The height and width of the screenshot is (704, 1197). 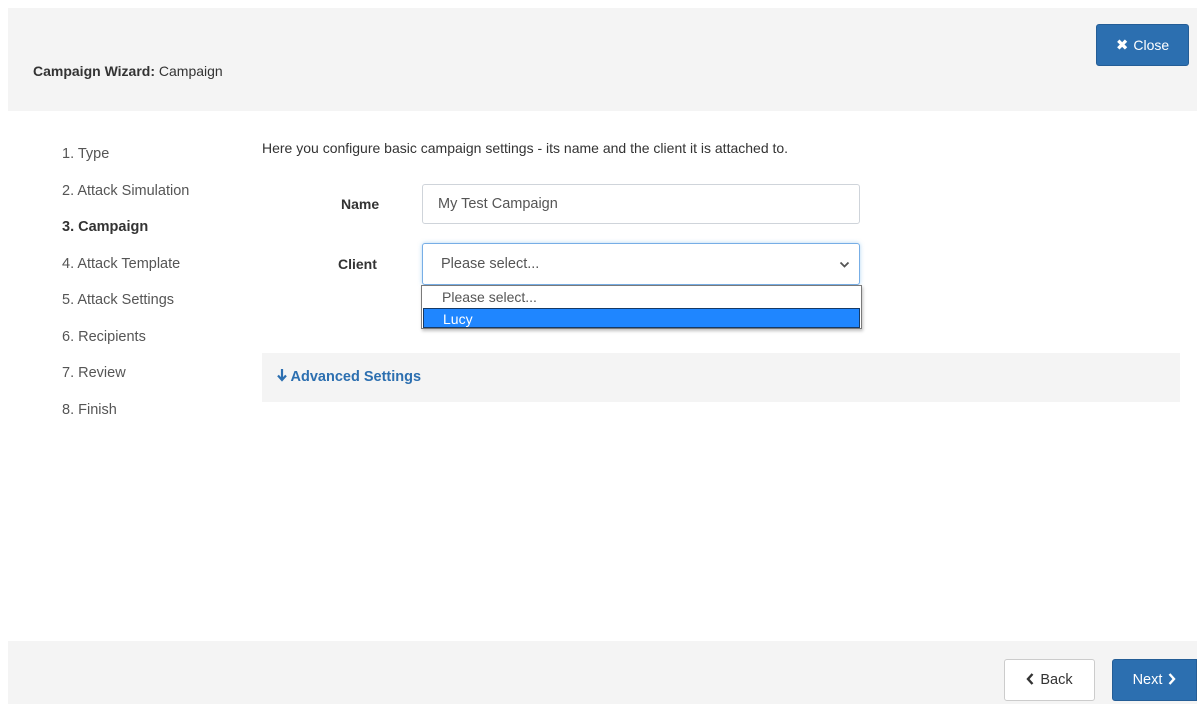 What do you see at coordinates (190, 71) in the screenshot?
I see `page-title-step: Campaign` at bounding box center [190, 71].